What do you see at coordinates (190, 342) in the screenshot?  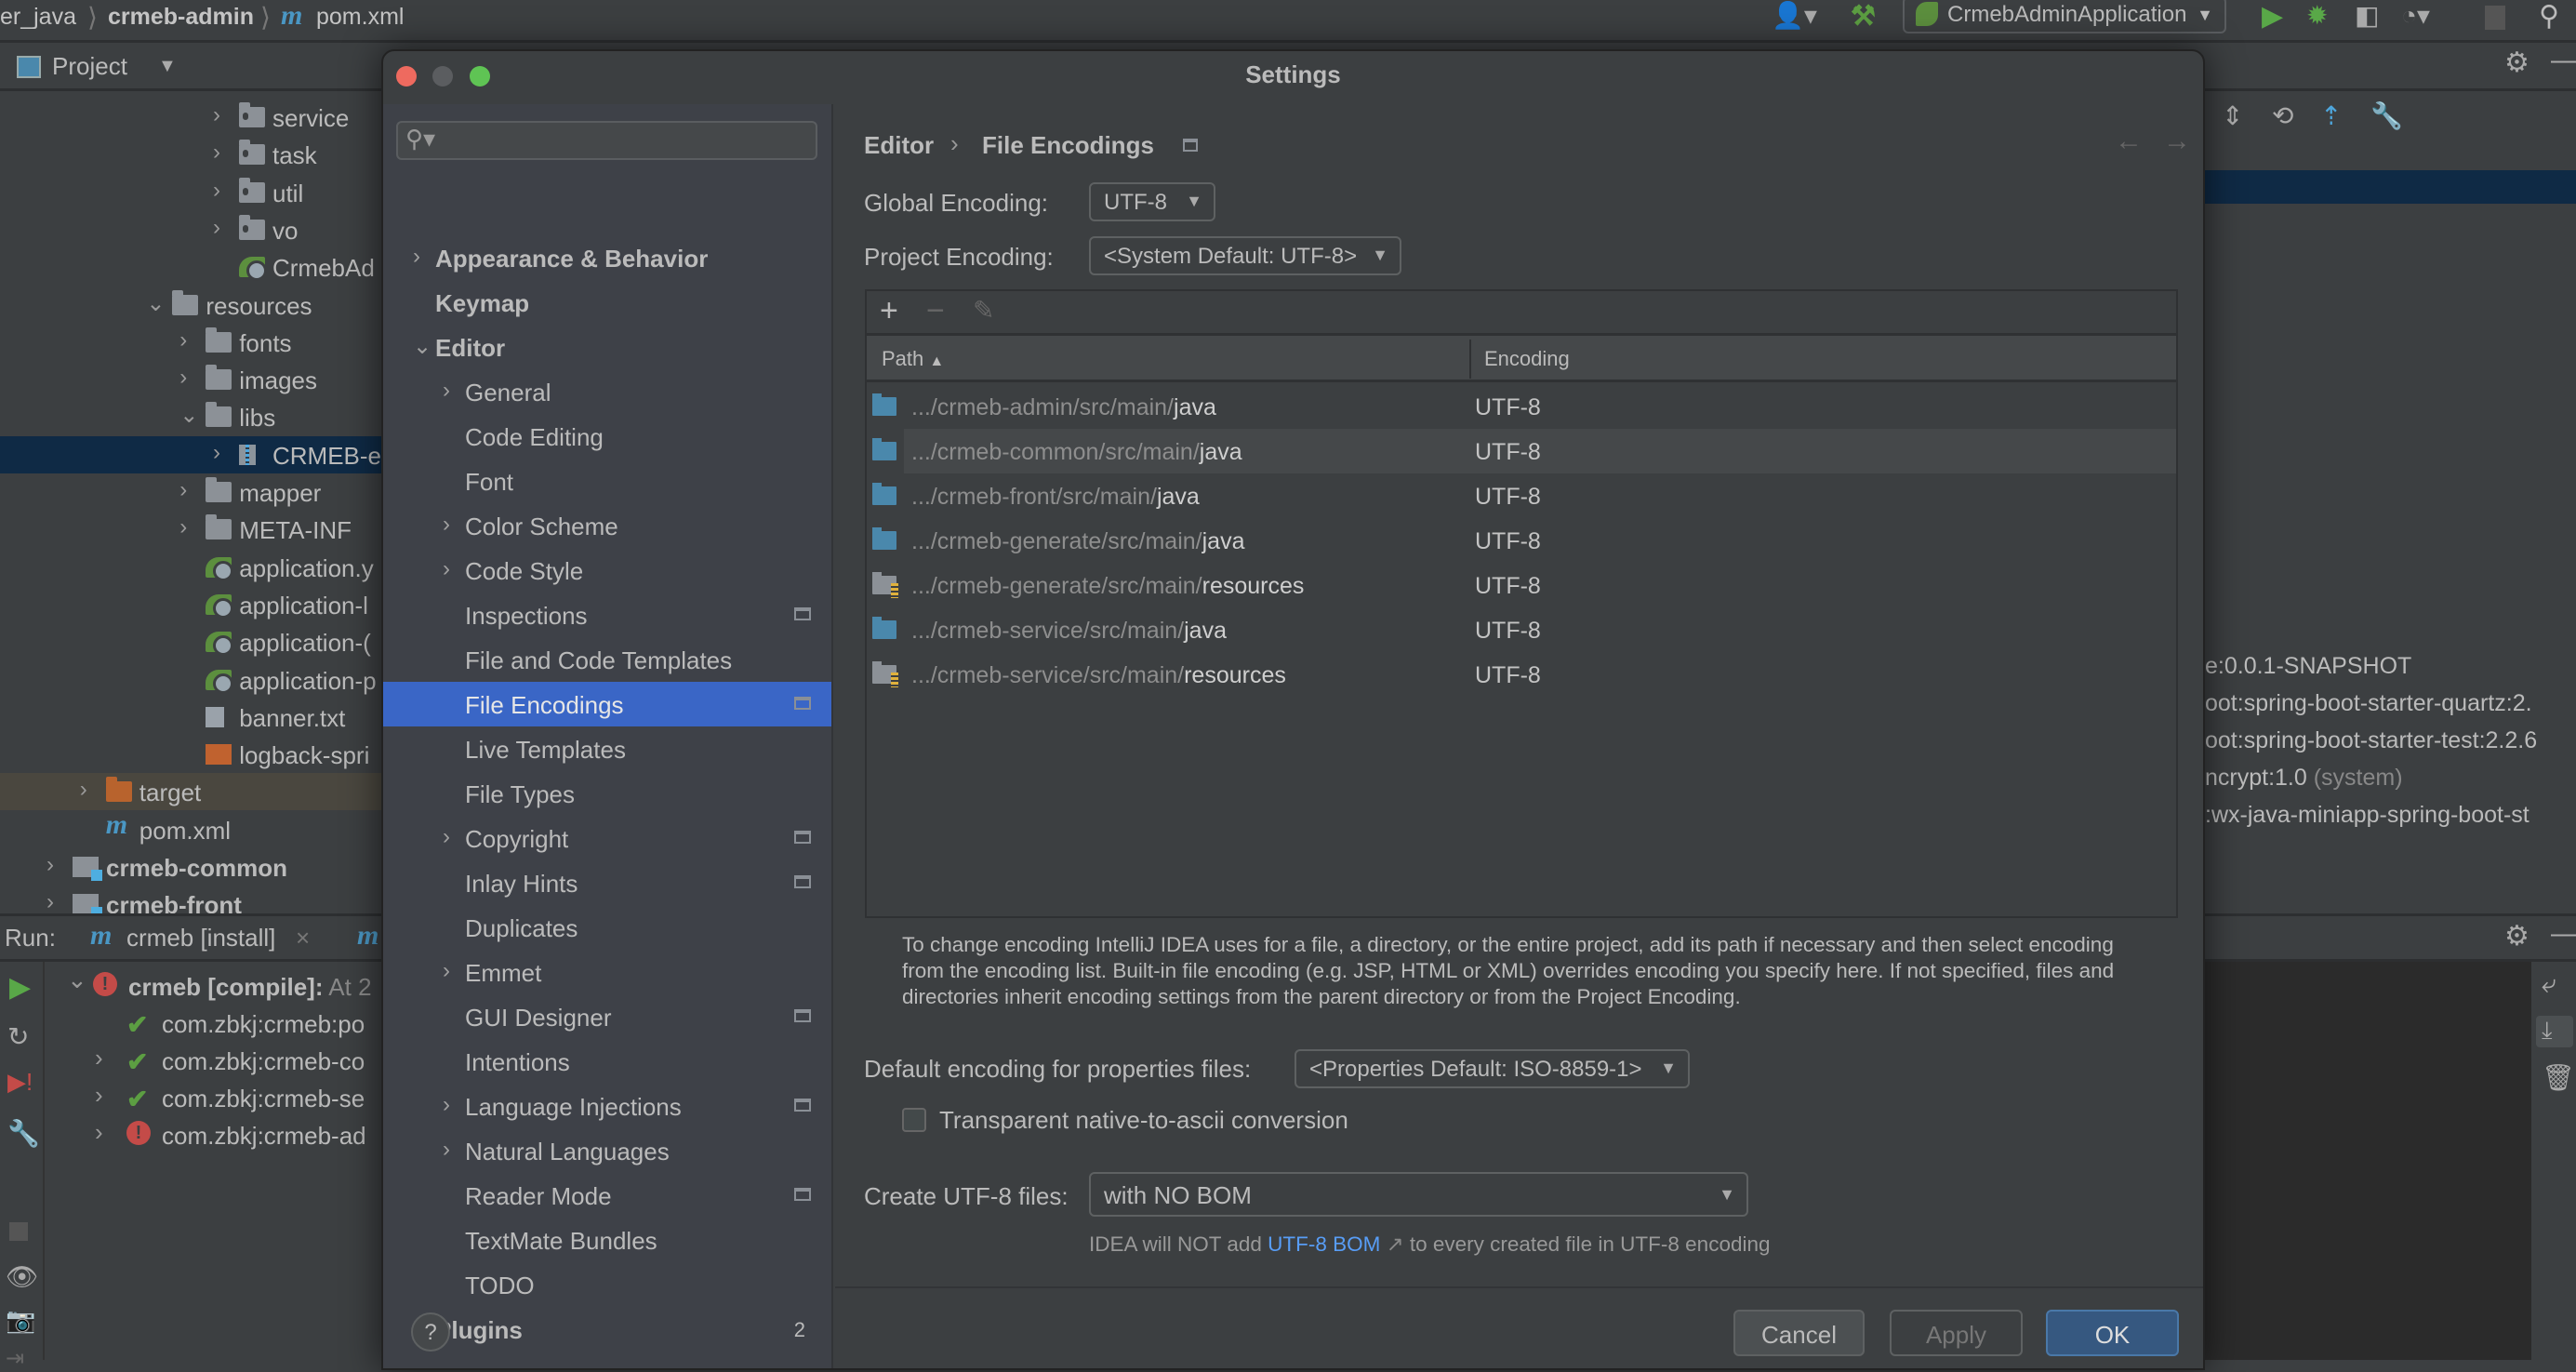 I see `tree-item: › fonts` at bounding box center [190, 342].